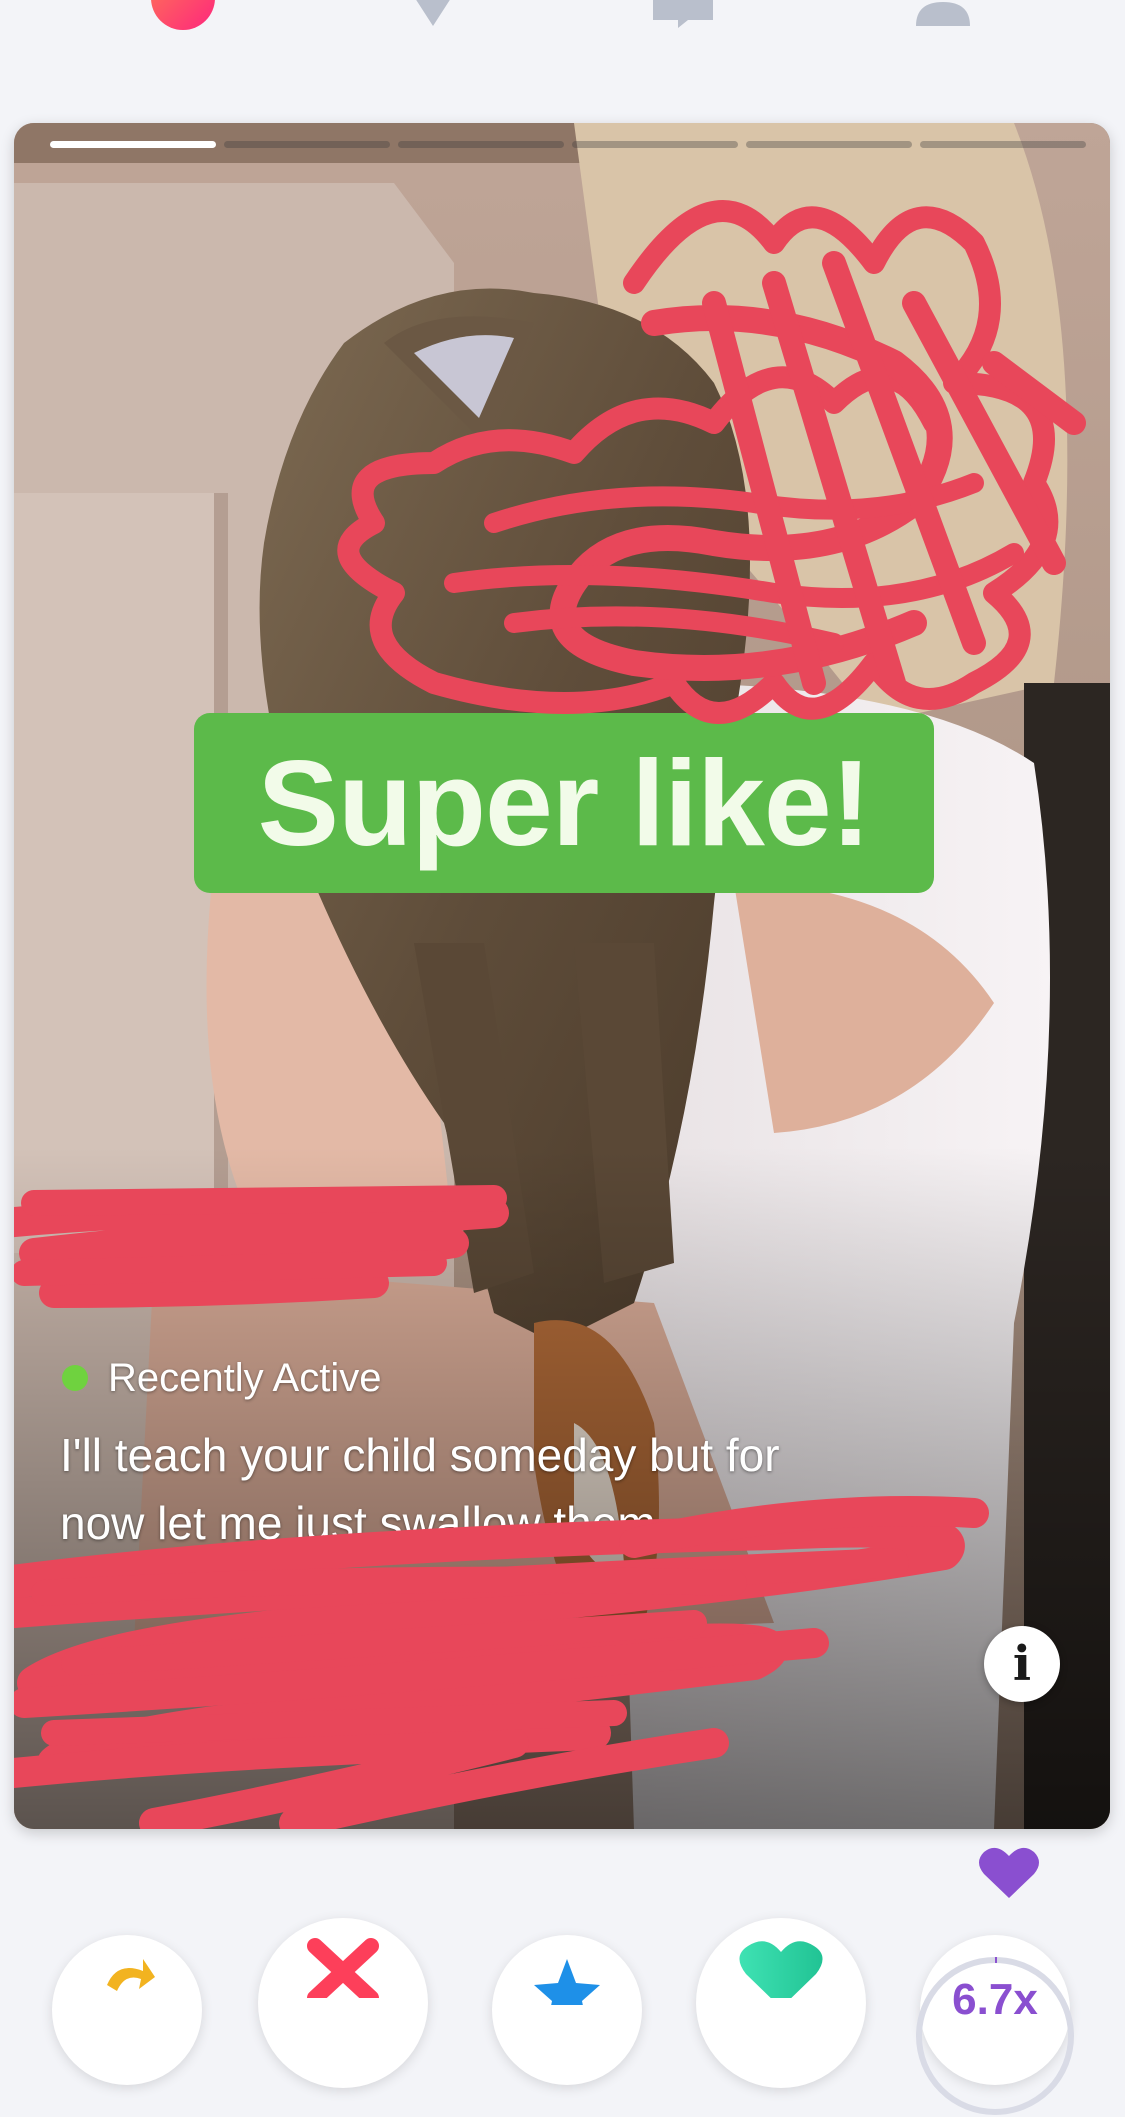 The height and width of the screenshot is (2117, 1125). I want to click on bio-line: now let me just swallow them., so click(364, 1523).